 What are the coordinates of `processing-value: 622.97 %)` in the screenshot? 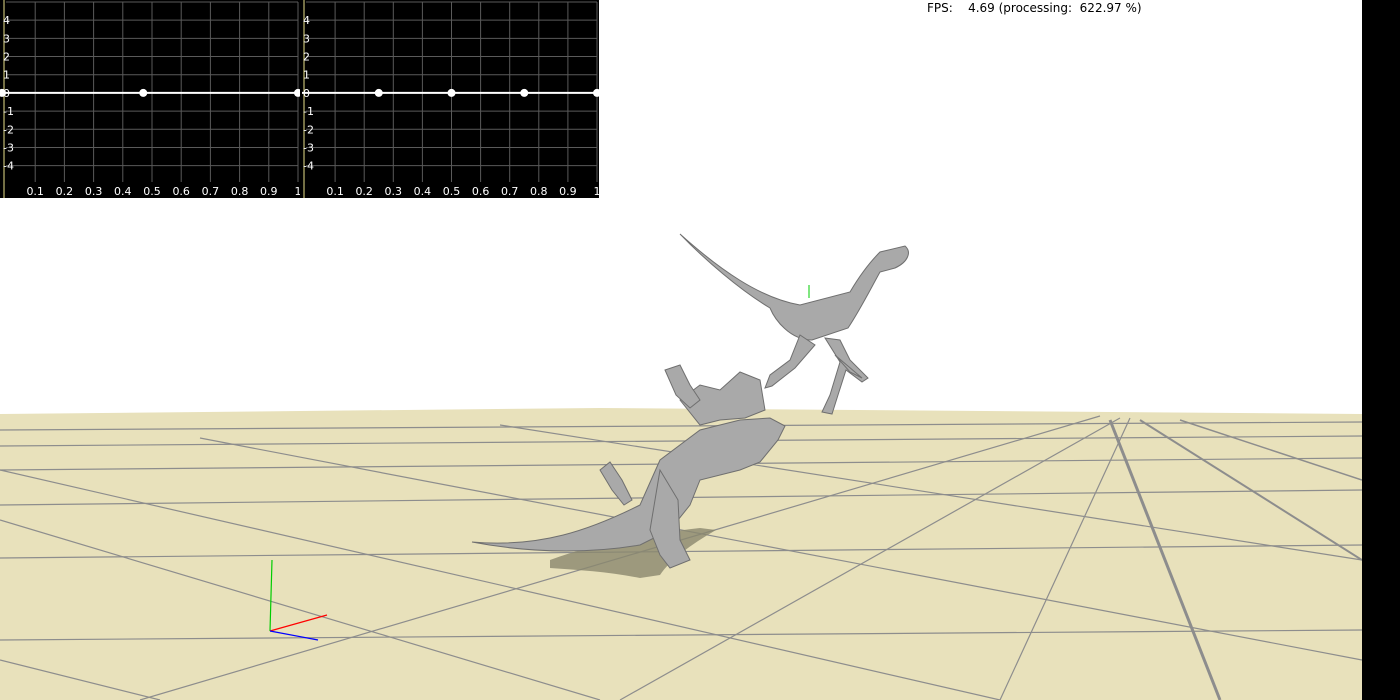 It's located at (1110, 8).